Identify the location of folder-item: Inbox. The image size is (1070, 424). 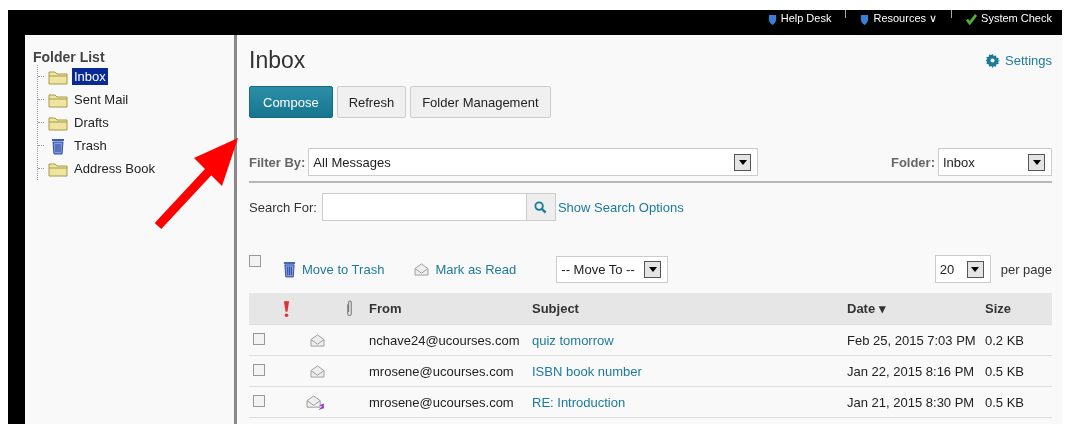
(90, 76).